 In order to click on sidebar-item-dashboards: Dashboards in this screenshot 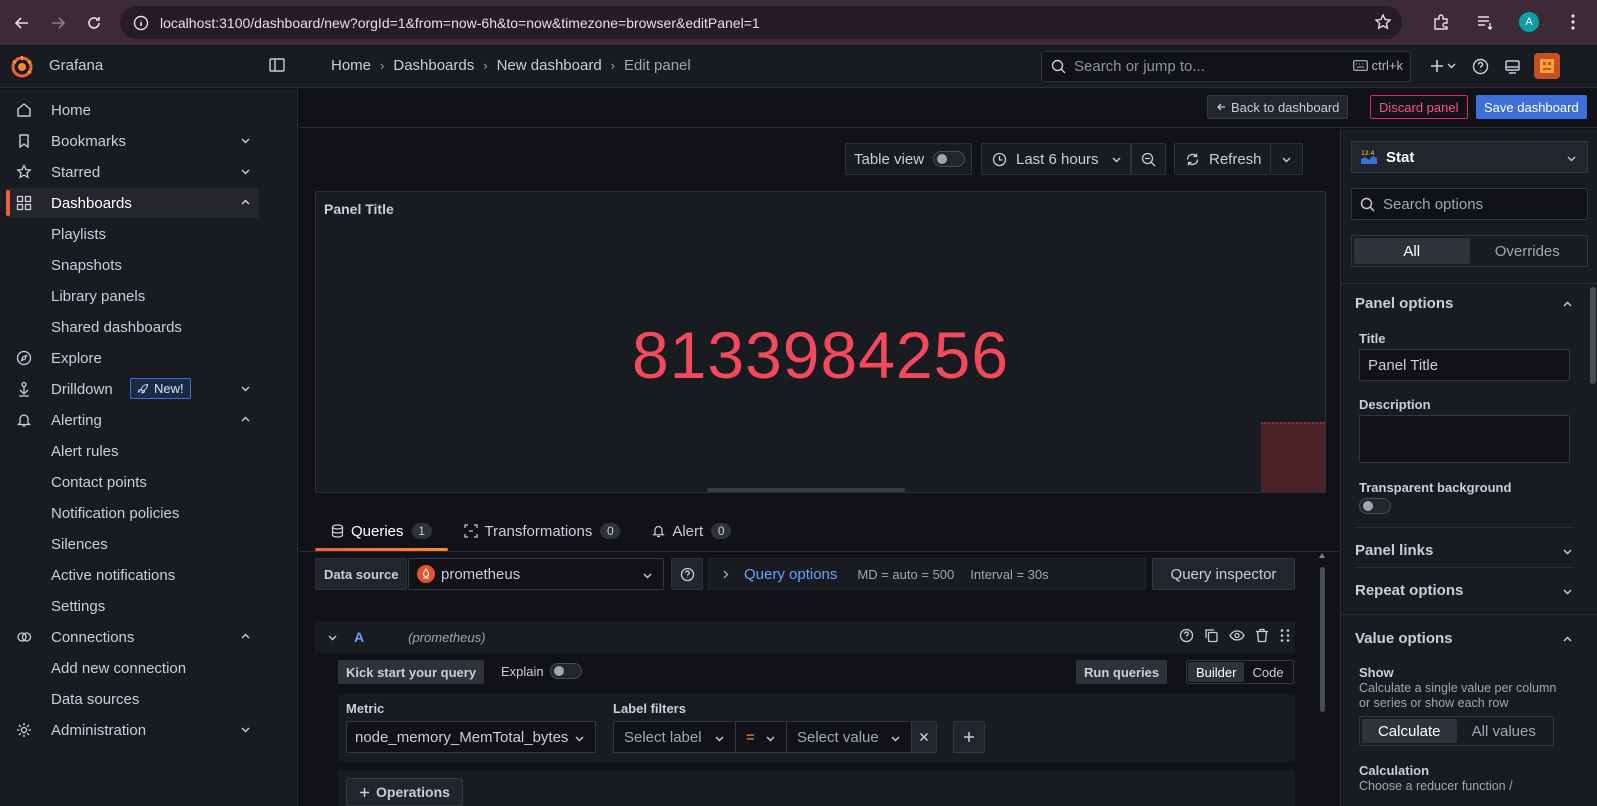, I will do `click(132, 203)`.